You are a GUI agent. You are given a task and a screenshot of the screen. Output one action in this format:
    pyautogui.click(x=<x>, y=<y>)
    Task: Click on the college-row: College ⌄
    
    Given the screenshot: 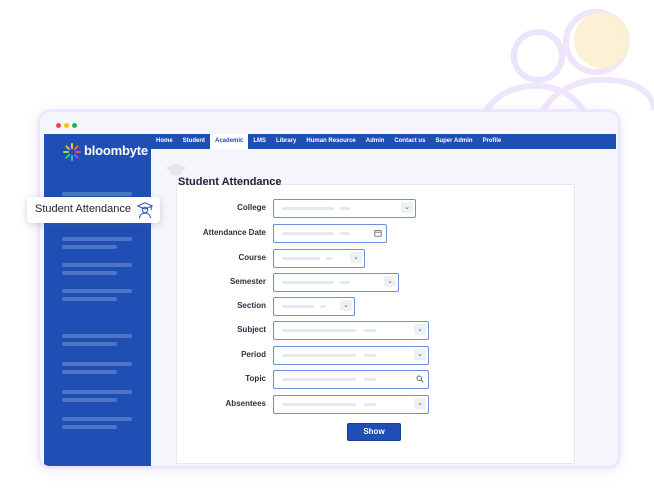 What is the action you would take?
    pyautogui.click(x=375, y=208)
    